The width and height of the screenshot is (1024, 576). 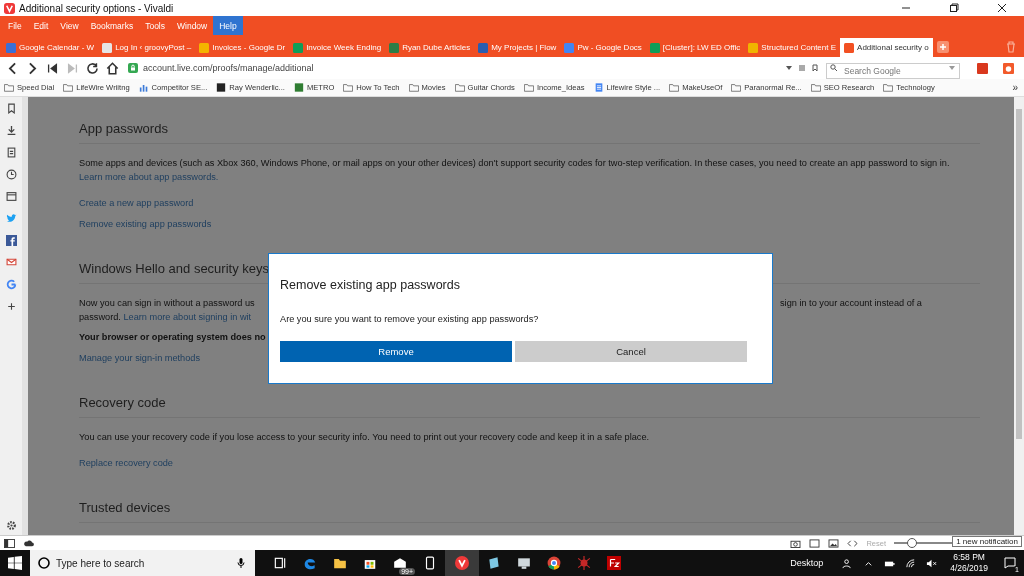 What do you see at coordinates (41, 25) in the screenshot?
I see `menu-item: Edit` at bounding box center [41, 25].